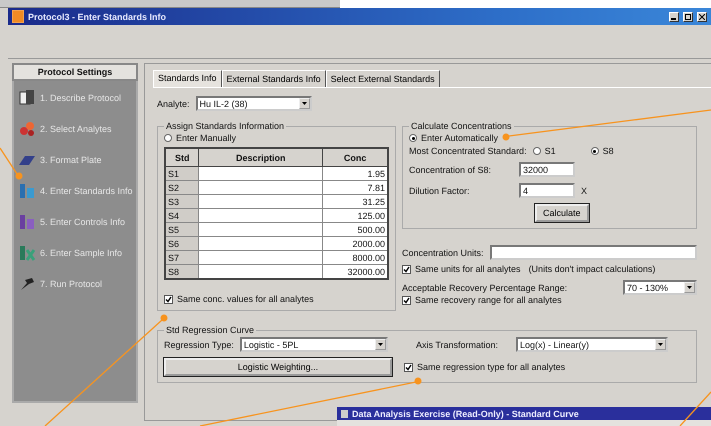  Describe the element at coordinates (355, 229) in the screenshot. I see `table-cell: 500.00` at that location.